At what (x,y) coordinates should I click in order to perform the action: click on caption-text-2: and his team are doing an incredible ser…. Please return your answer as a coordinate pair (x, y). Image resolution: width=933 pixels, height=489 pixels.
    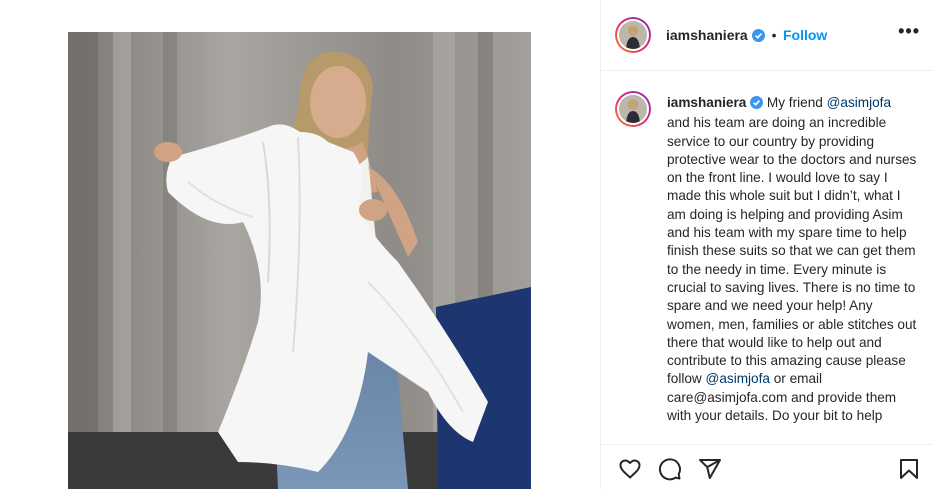
    Looking at the image, I should click on (792, 251).